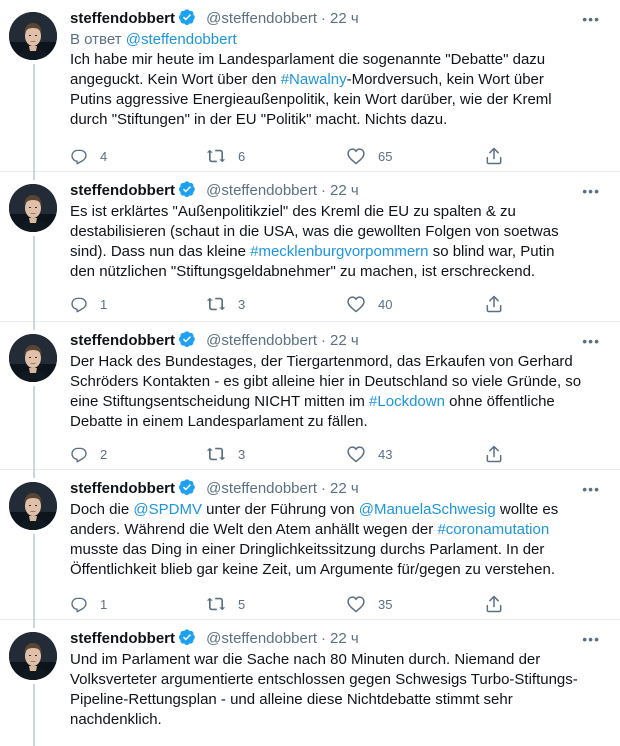 This screenshot has height=746, width=620. I want to click on like-count: 35, so click(385, 604).